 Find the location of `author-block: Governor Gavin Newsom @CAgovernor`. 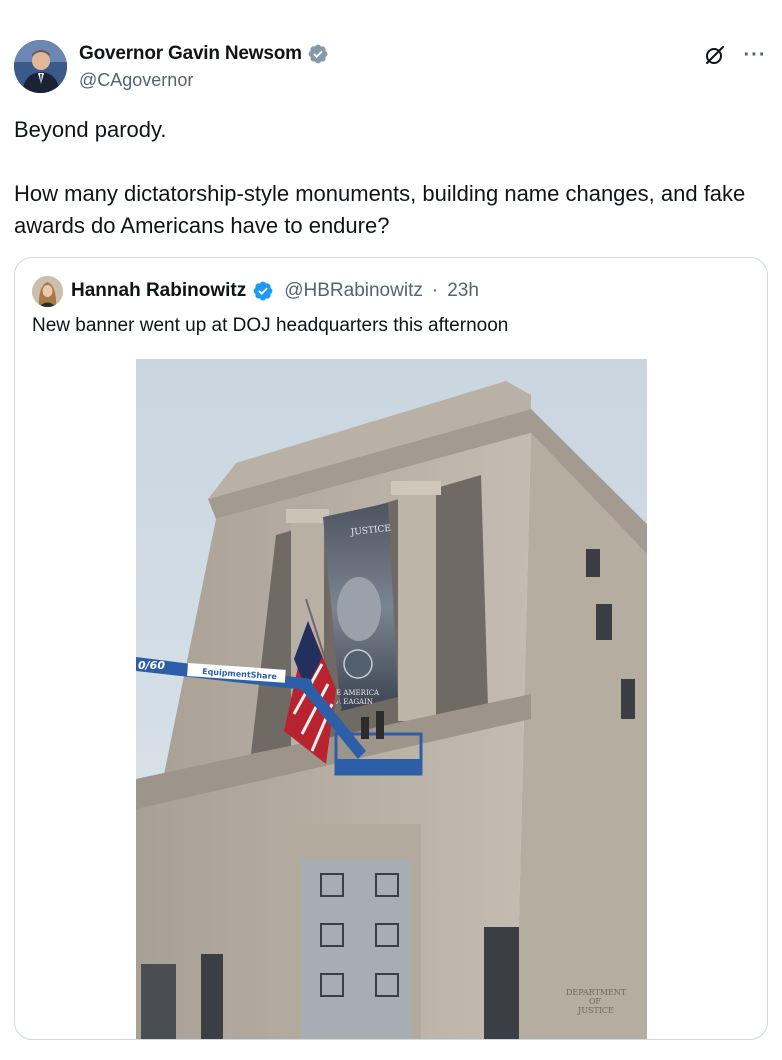

author-block: Governor Gavin Newsom @CAgovernor is located at coordinates (204, 66).